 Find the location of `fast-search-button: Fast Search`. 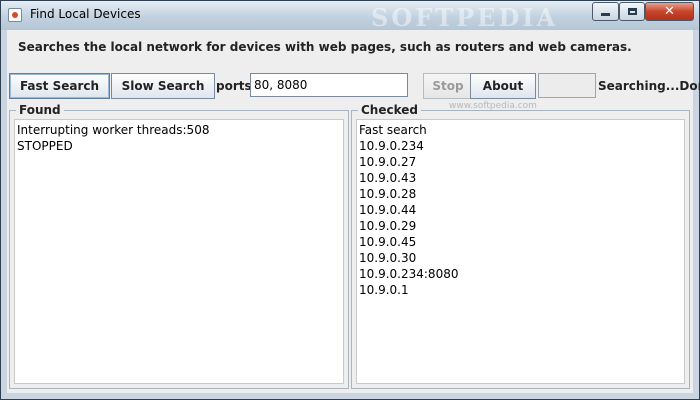

fast-search-button: Fast Search is located at coordinates (59, 86).